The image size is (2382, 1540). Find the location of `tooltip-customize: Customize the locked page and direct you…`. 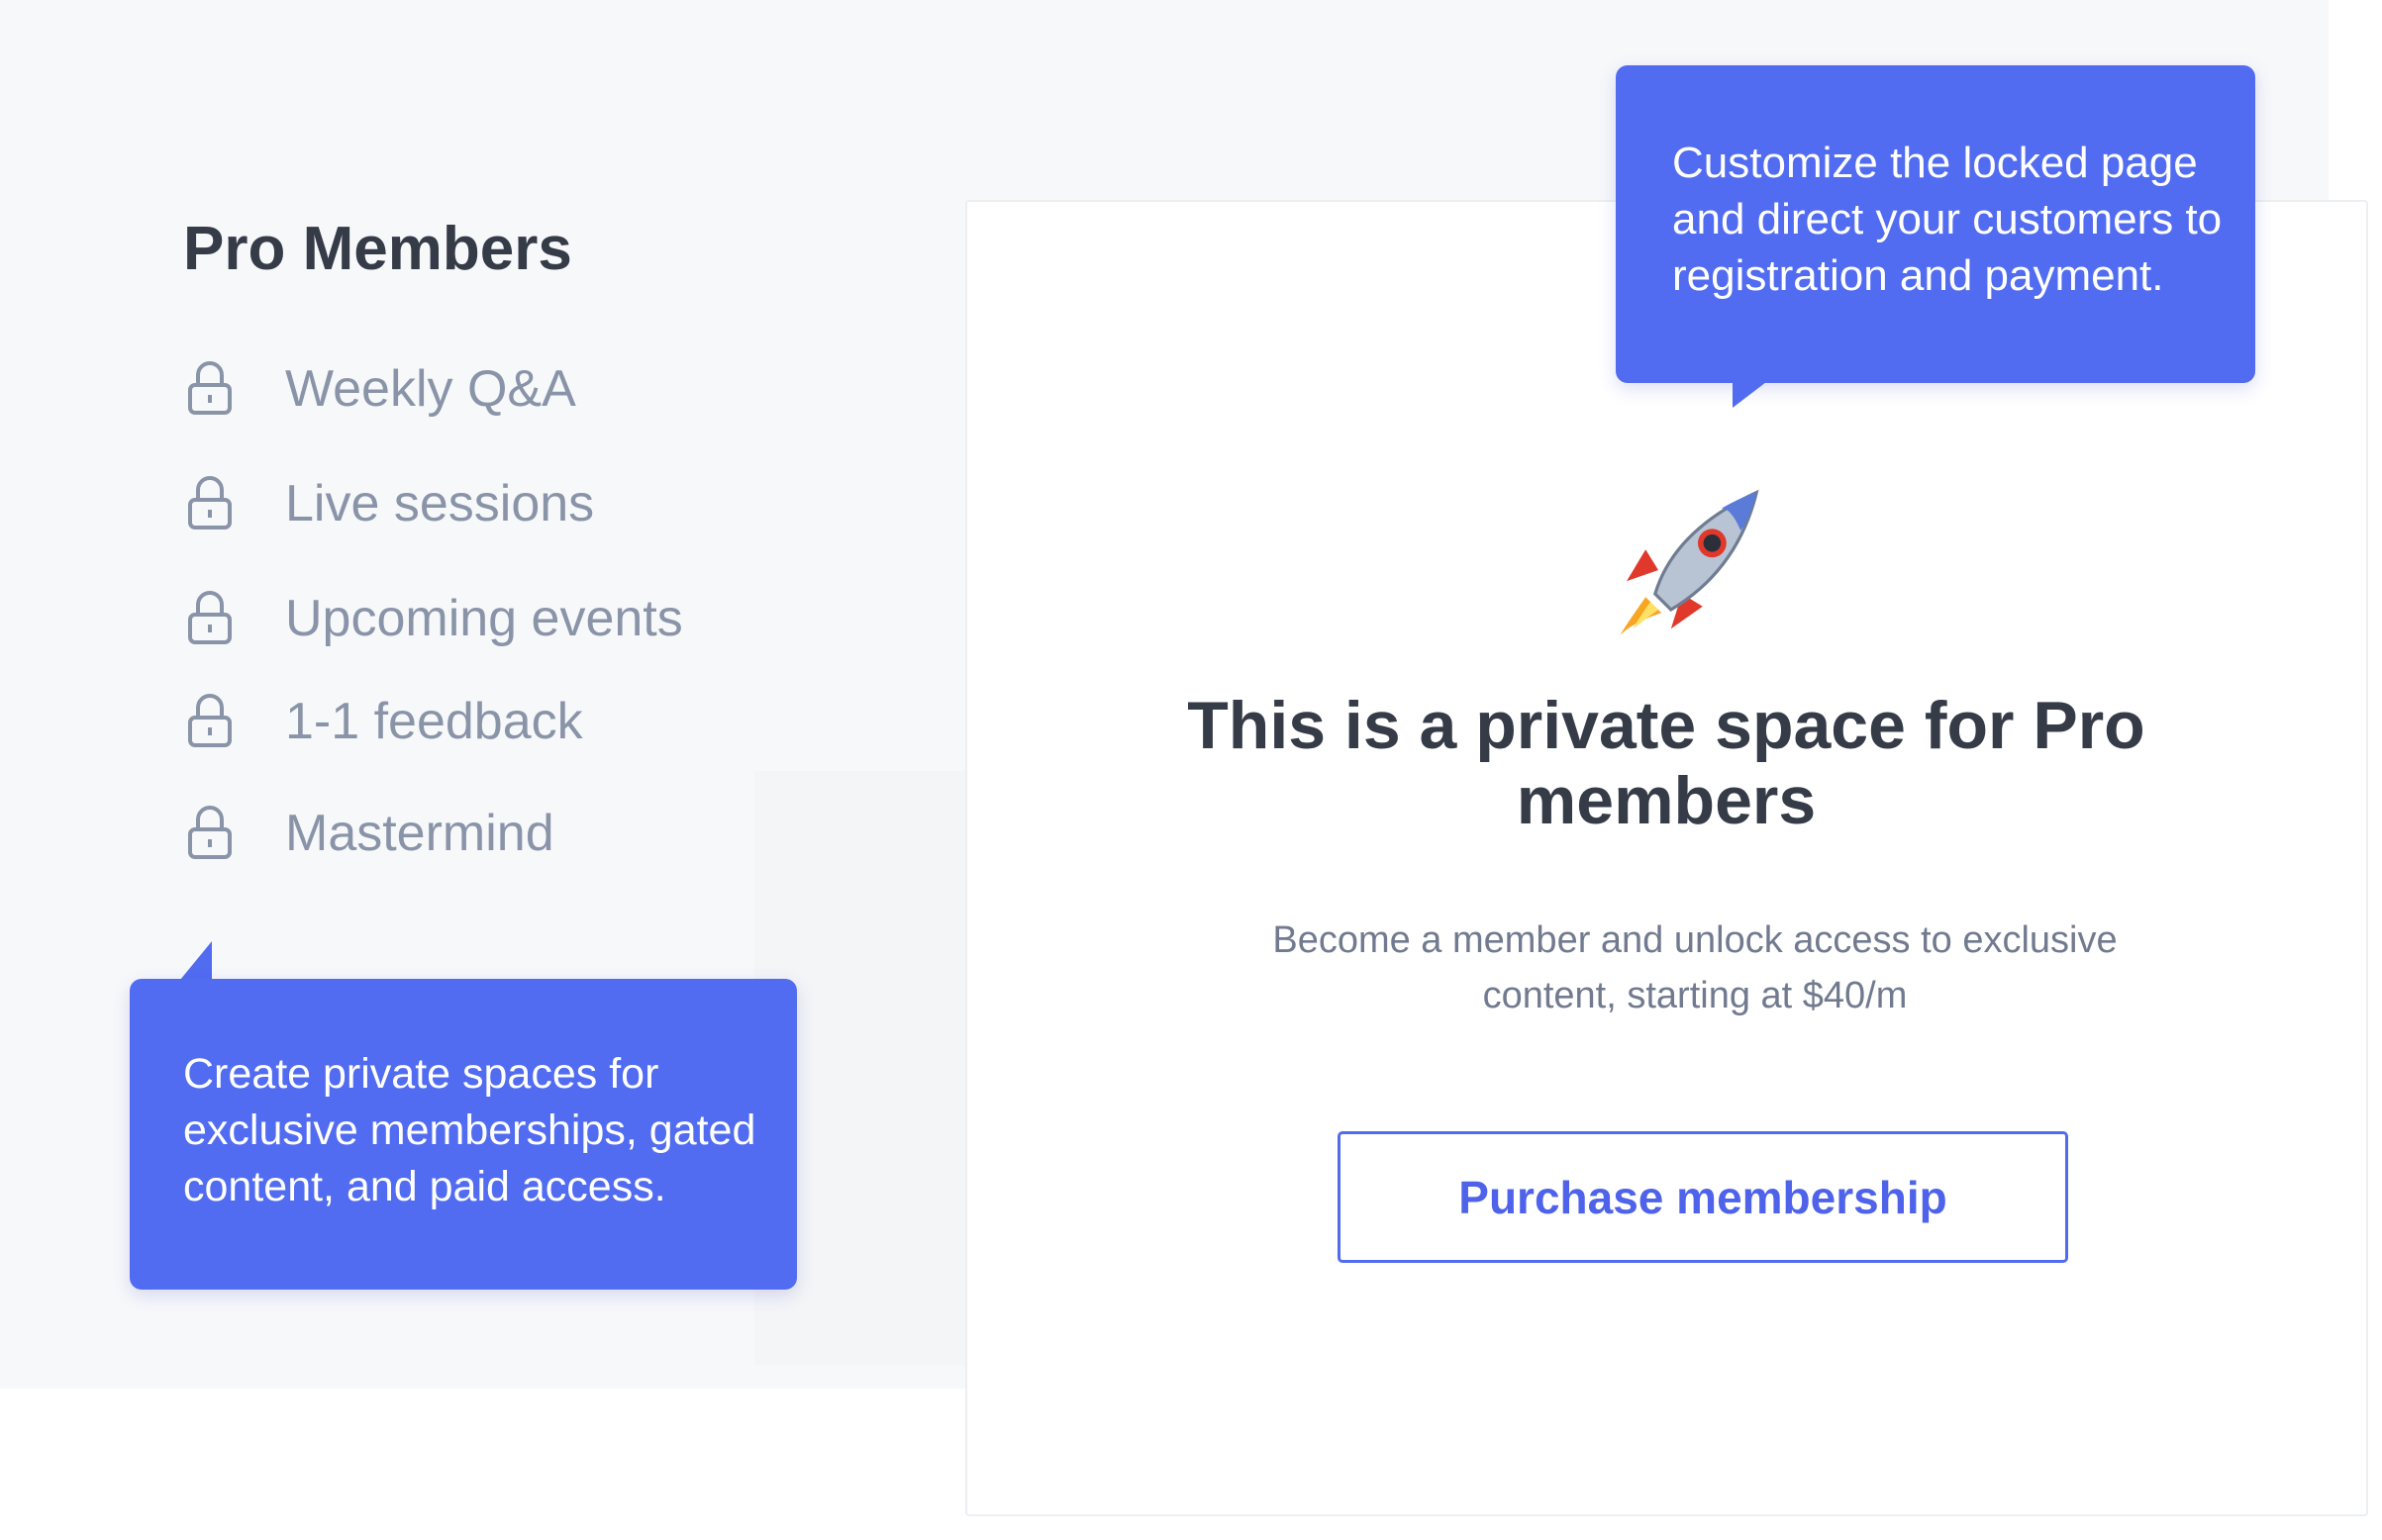

tooltip-customize: Customize the locked page and direct you… is located at coordinates (1935, 224).